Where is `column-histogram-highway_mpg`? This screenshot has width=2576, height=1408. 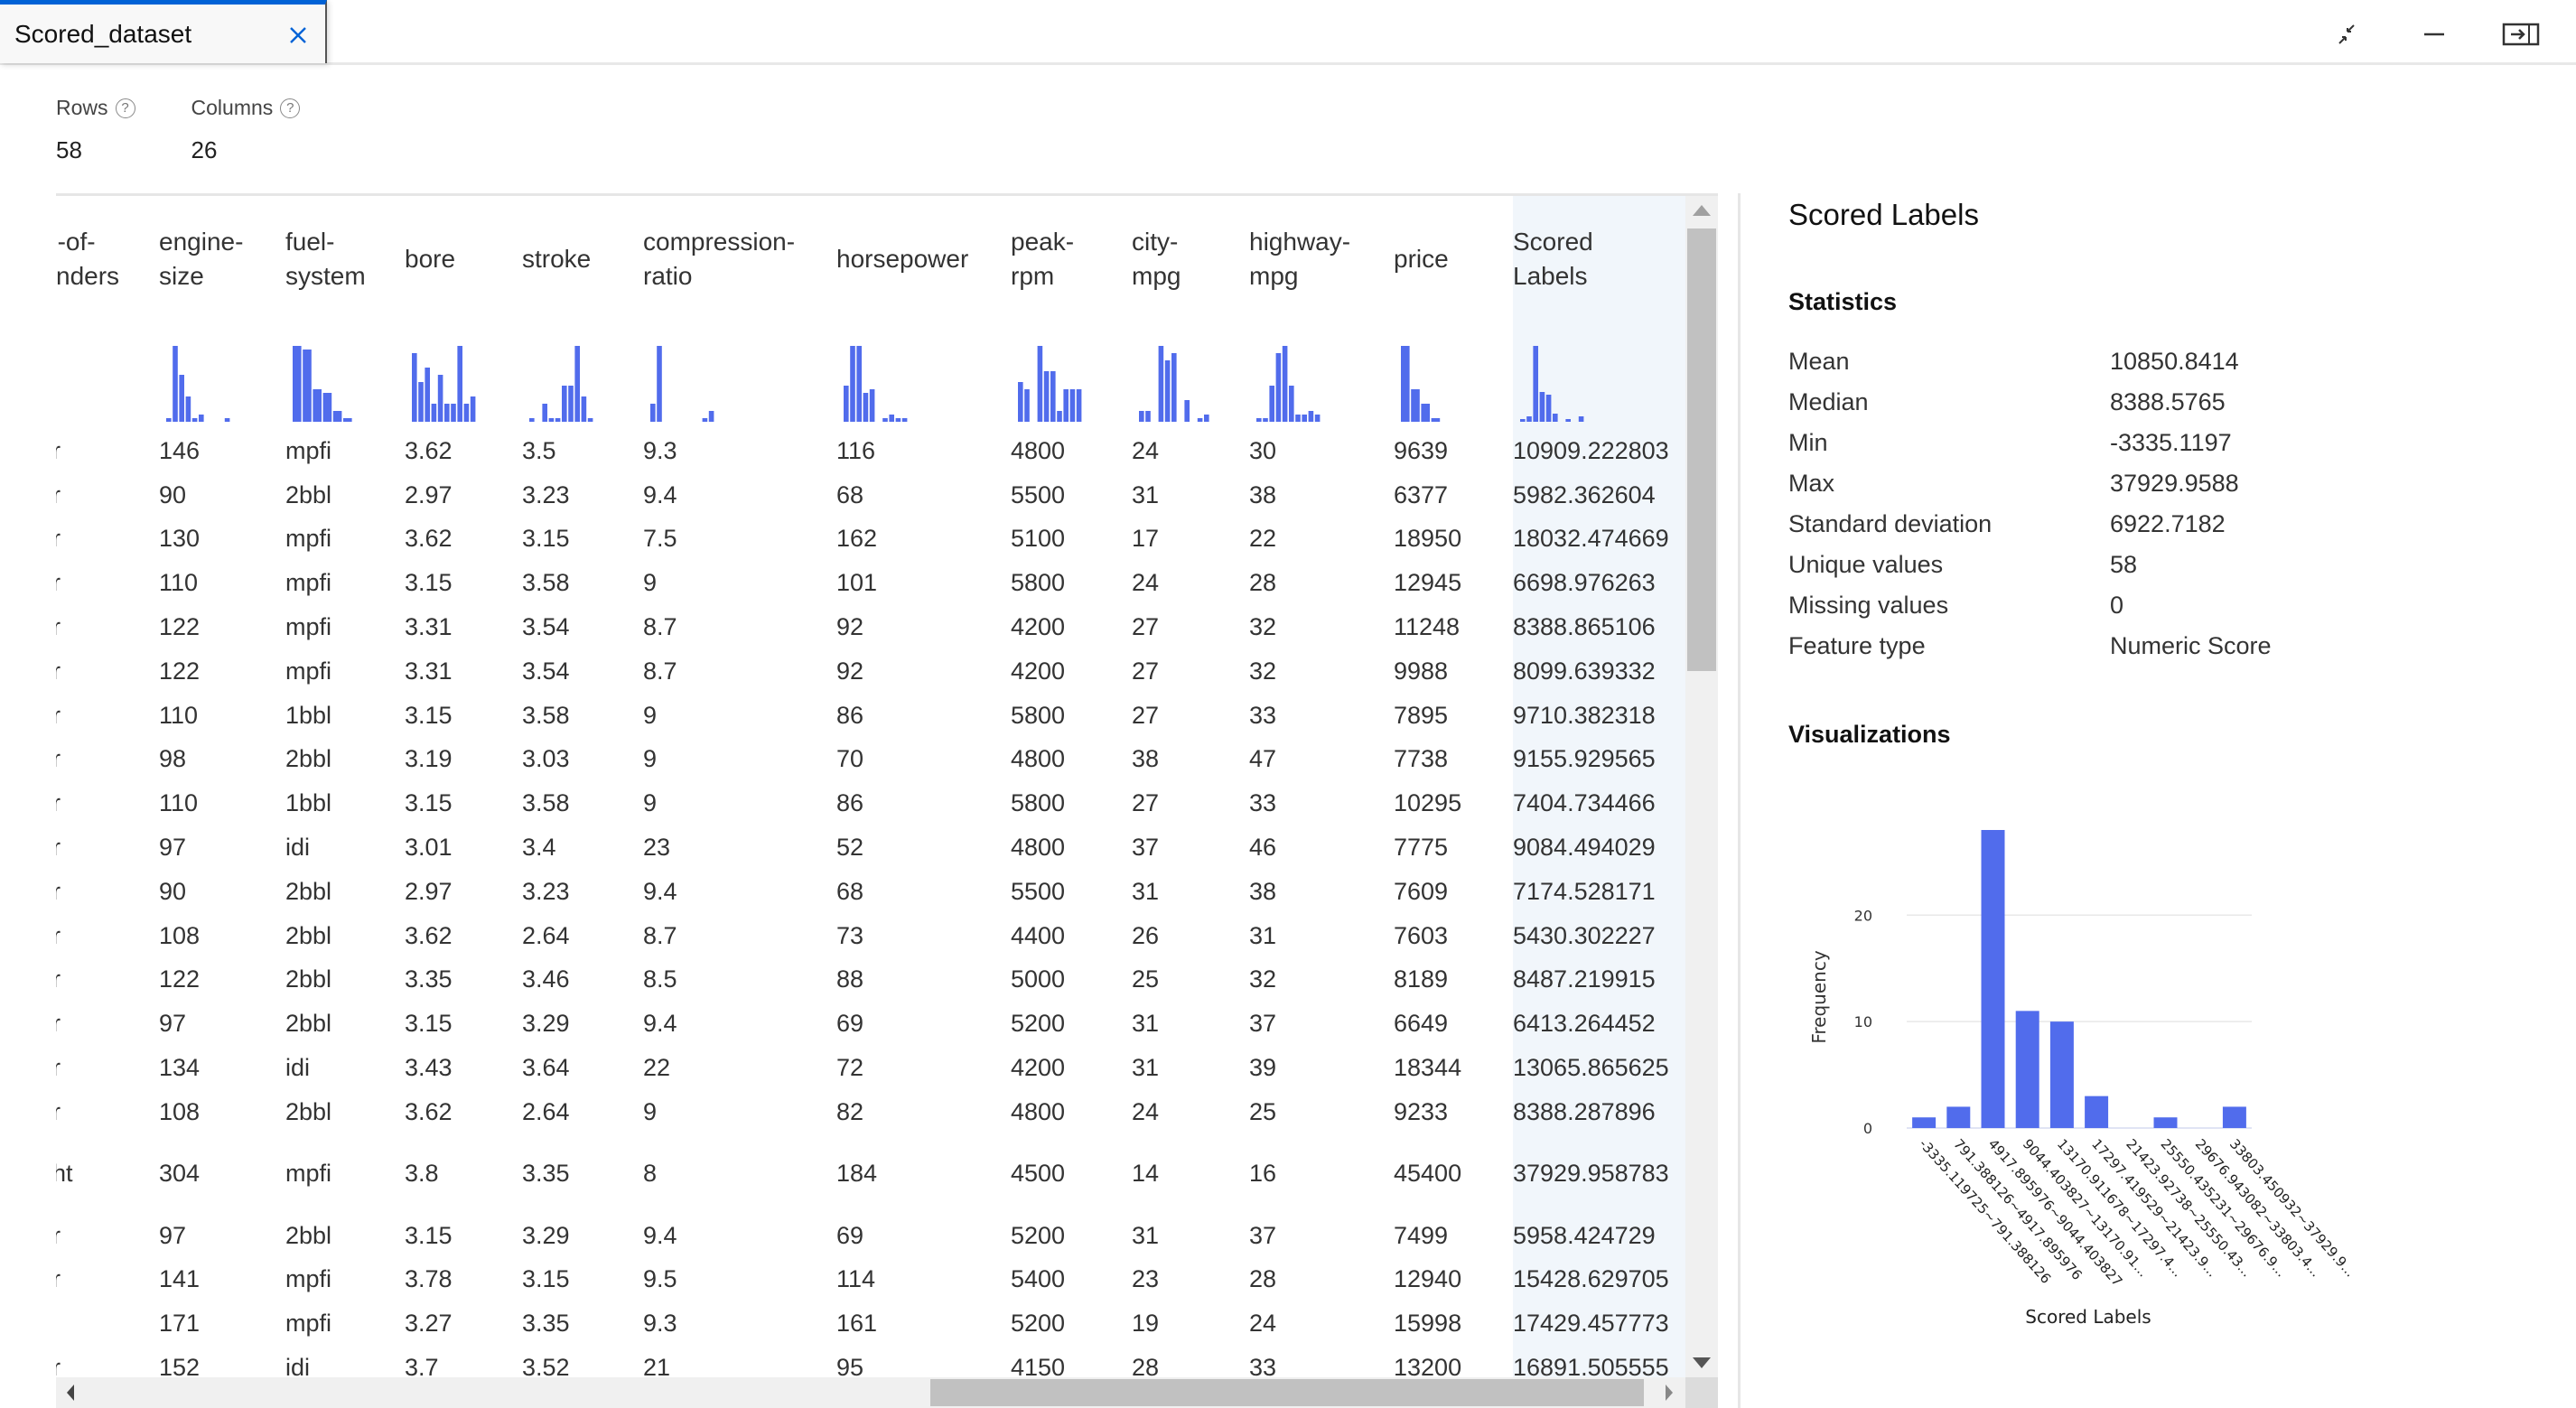 column-histogram-highway_mpg is located at coordinates (1321, 375).